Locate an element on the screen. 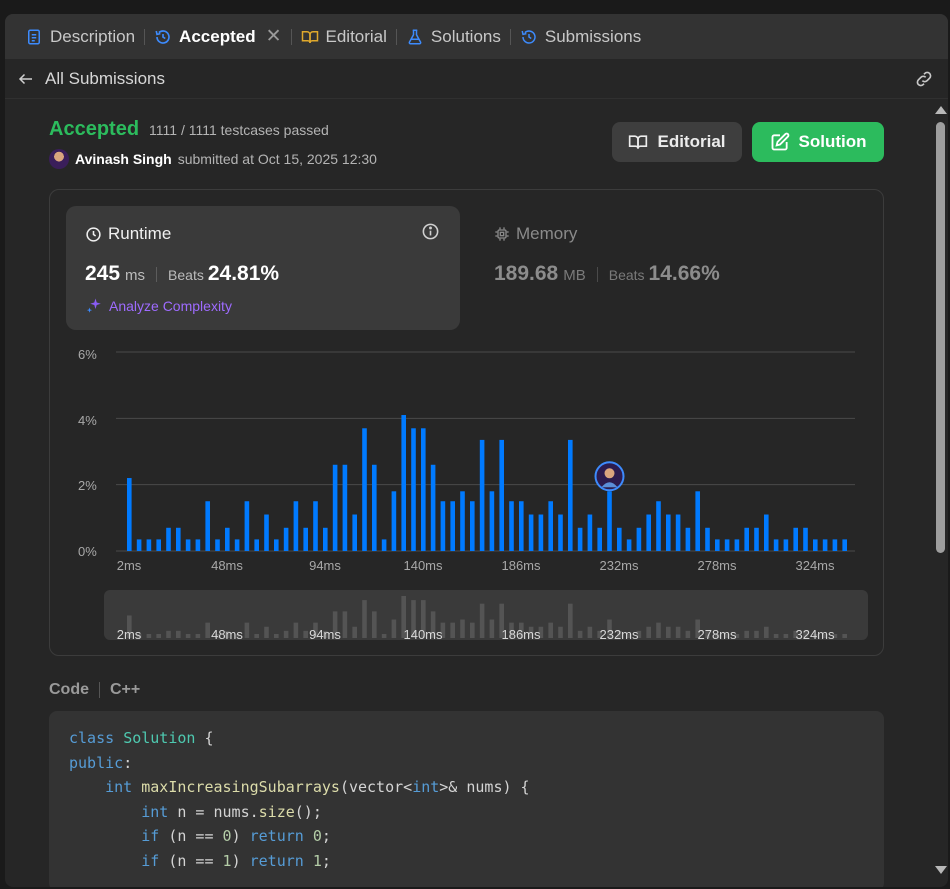 The width and height of the screenshot is (950, 889). user-position-marker is located at coordinates (609, 476).